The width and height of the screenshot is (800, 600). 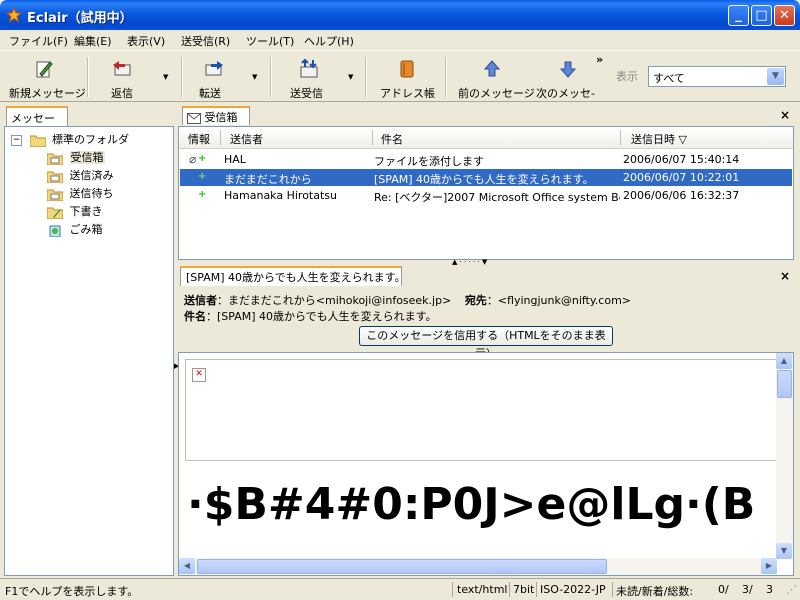 I want to click on menu-bar: ファイル(F) 編集(E) 表示(V) 送受信(R) ツール(T) ヘルプ(H), so click(x=400, y=40).